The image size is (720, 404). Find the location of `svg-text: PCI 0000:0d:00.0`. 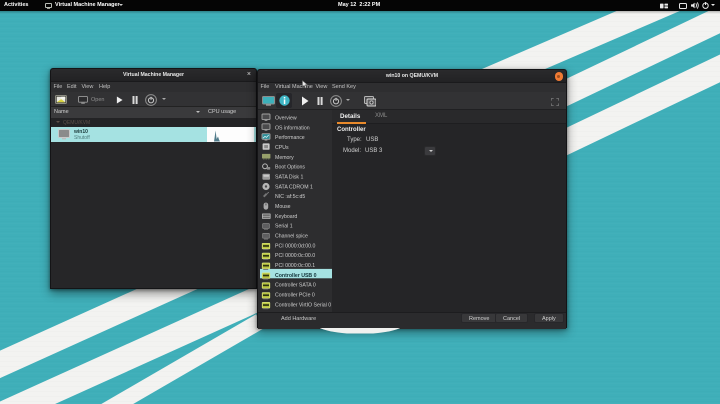

svg-text: PCI 0000:0d:00.0 is located at coordinates (295, 246).